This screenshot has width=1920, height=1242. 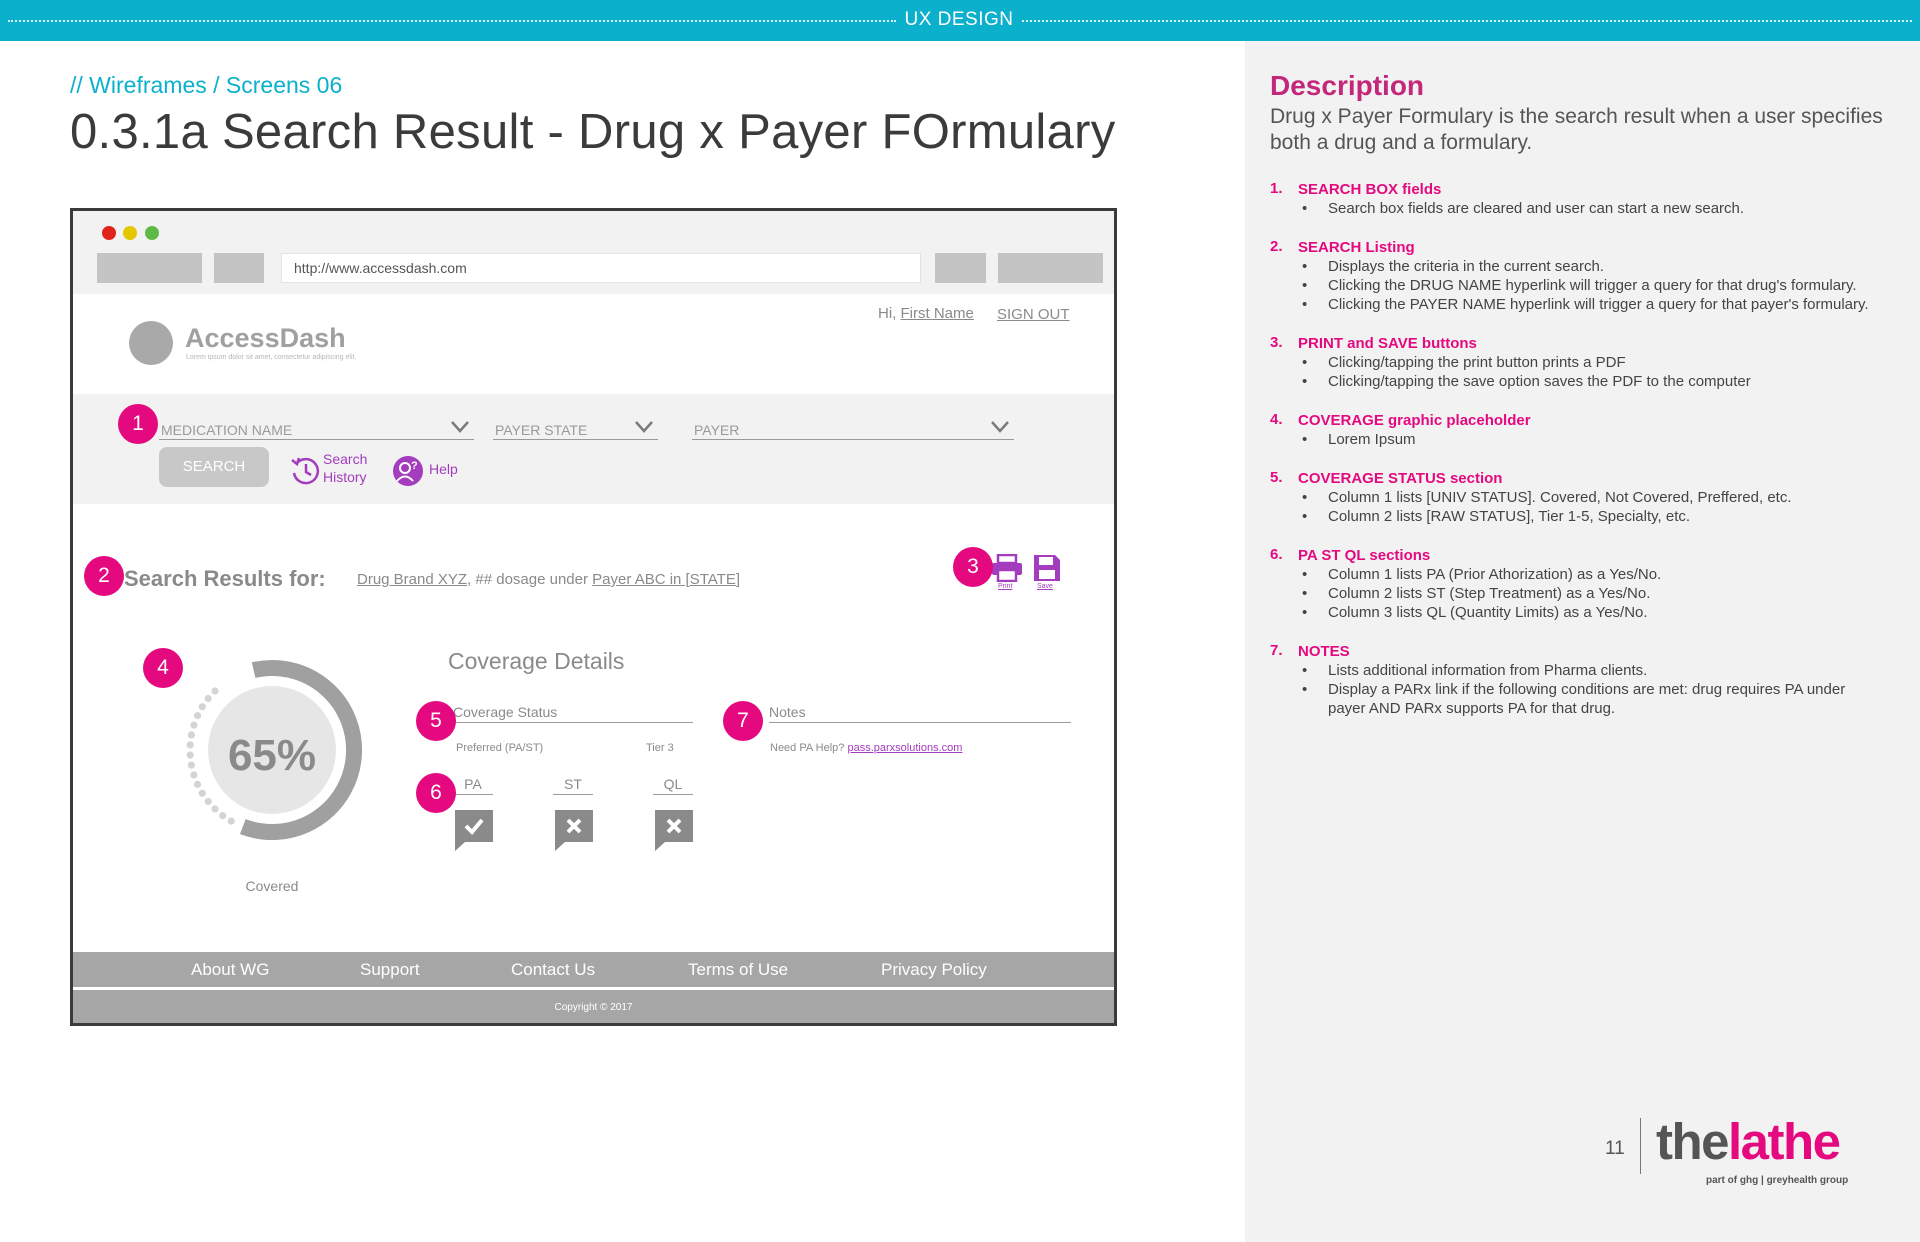 I want to click on sign-out-link: SIGN OUT, so click(x=1033, y=314).